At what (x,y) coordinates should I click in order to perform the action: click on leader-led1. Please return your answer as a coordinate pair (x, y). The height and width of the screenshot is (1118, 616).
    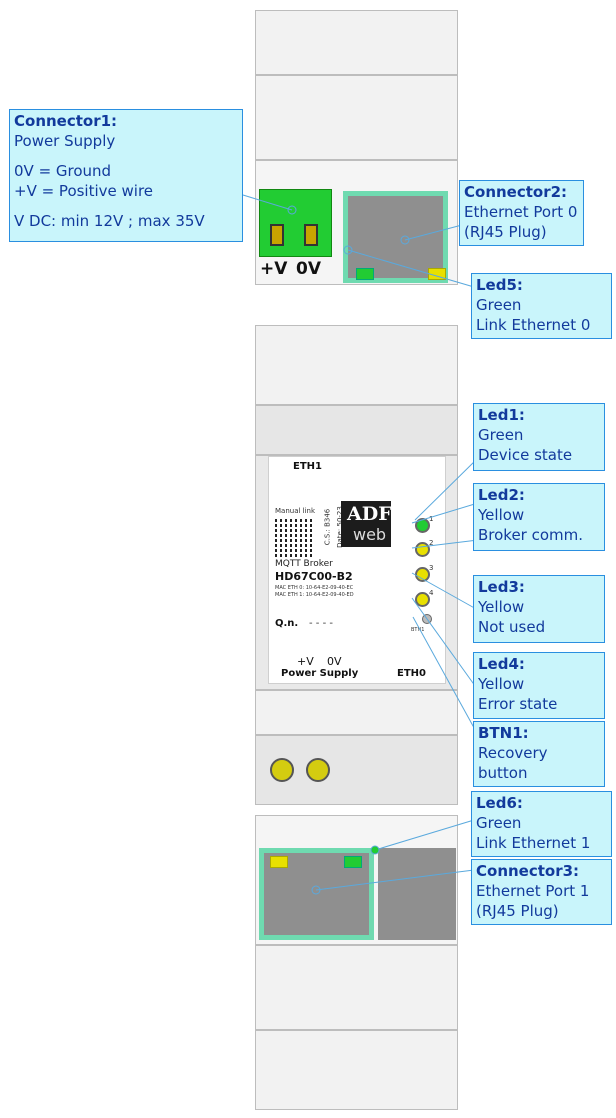
    Looking at the image, I should click on (446, 489).